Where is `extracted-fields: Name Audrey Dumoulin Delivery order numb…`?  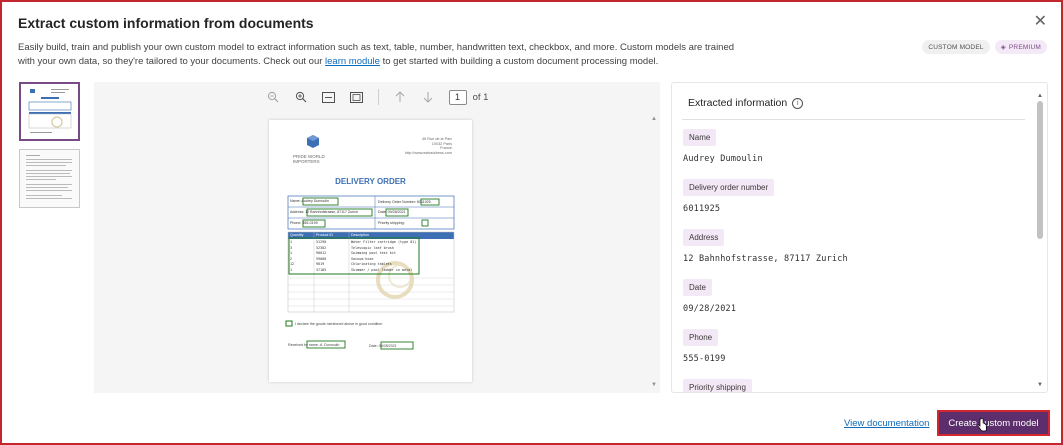
extracted-fields: Name Audrey Dumoulin Delivery order numb… is located at coordinates (765, 259).